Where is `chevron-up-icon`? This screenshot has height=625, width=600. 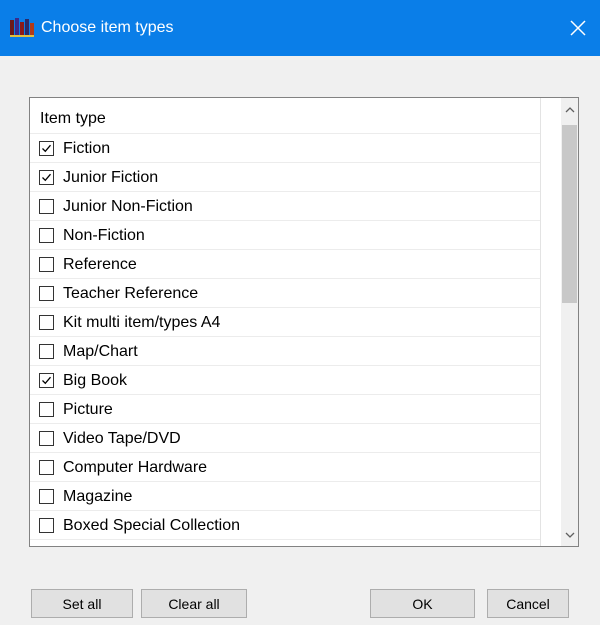
chevron-up-icon is located at coordinates (569, 109).